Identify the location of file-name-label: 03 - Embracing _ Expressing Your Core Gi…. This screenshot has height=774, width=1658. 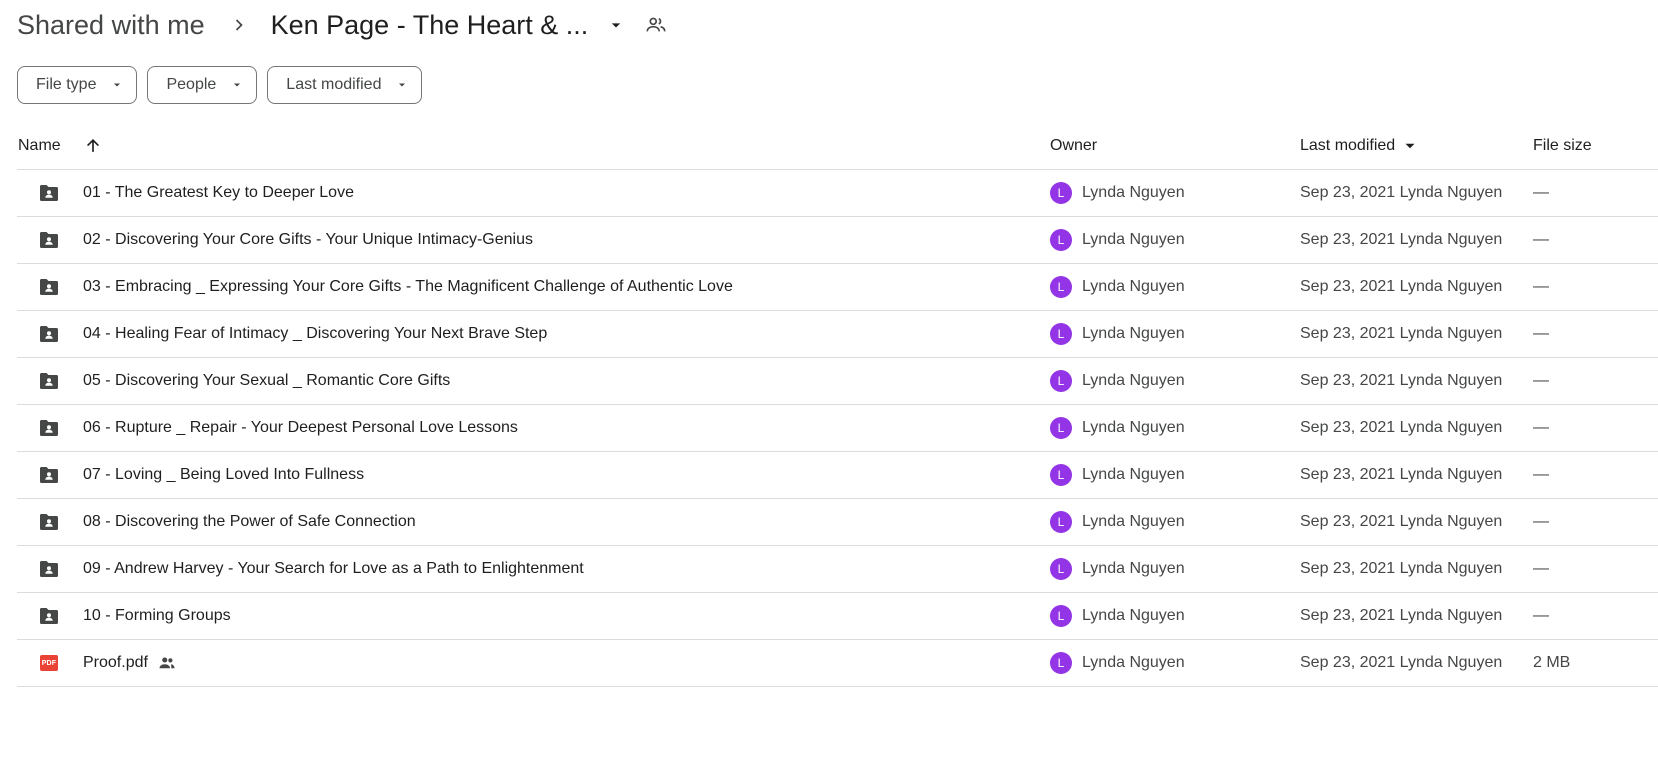
(408, 286).